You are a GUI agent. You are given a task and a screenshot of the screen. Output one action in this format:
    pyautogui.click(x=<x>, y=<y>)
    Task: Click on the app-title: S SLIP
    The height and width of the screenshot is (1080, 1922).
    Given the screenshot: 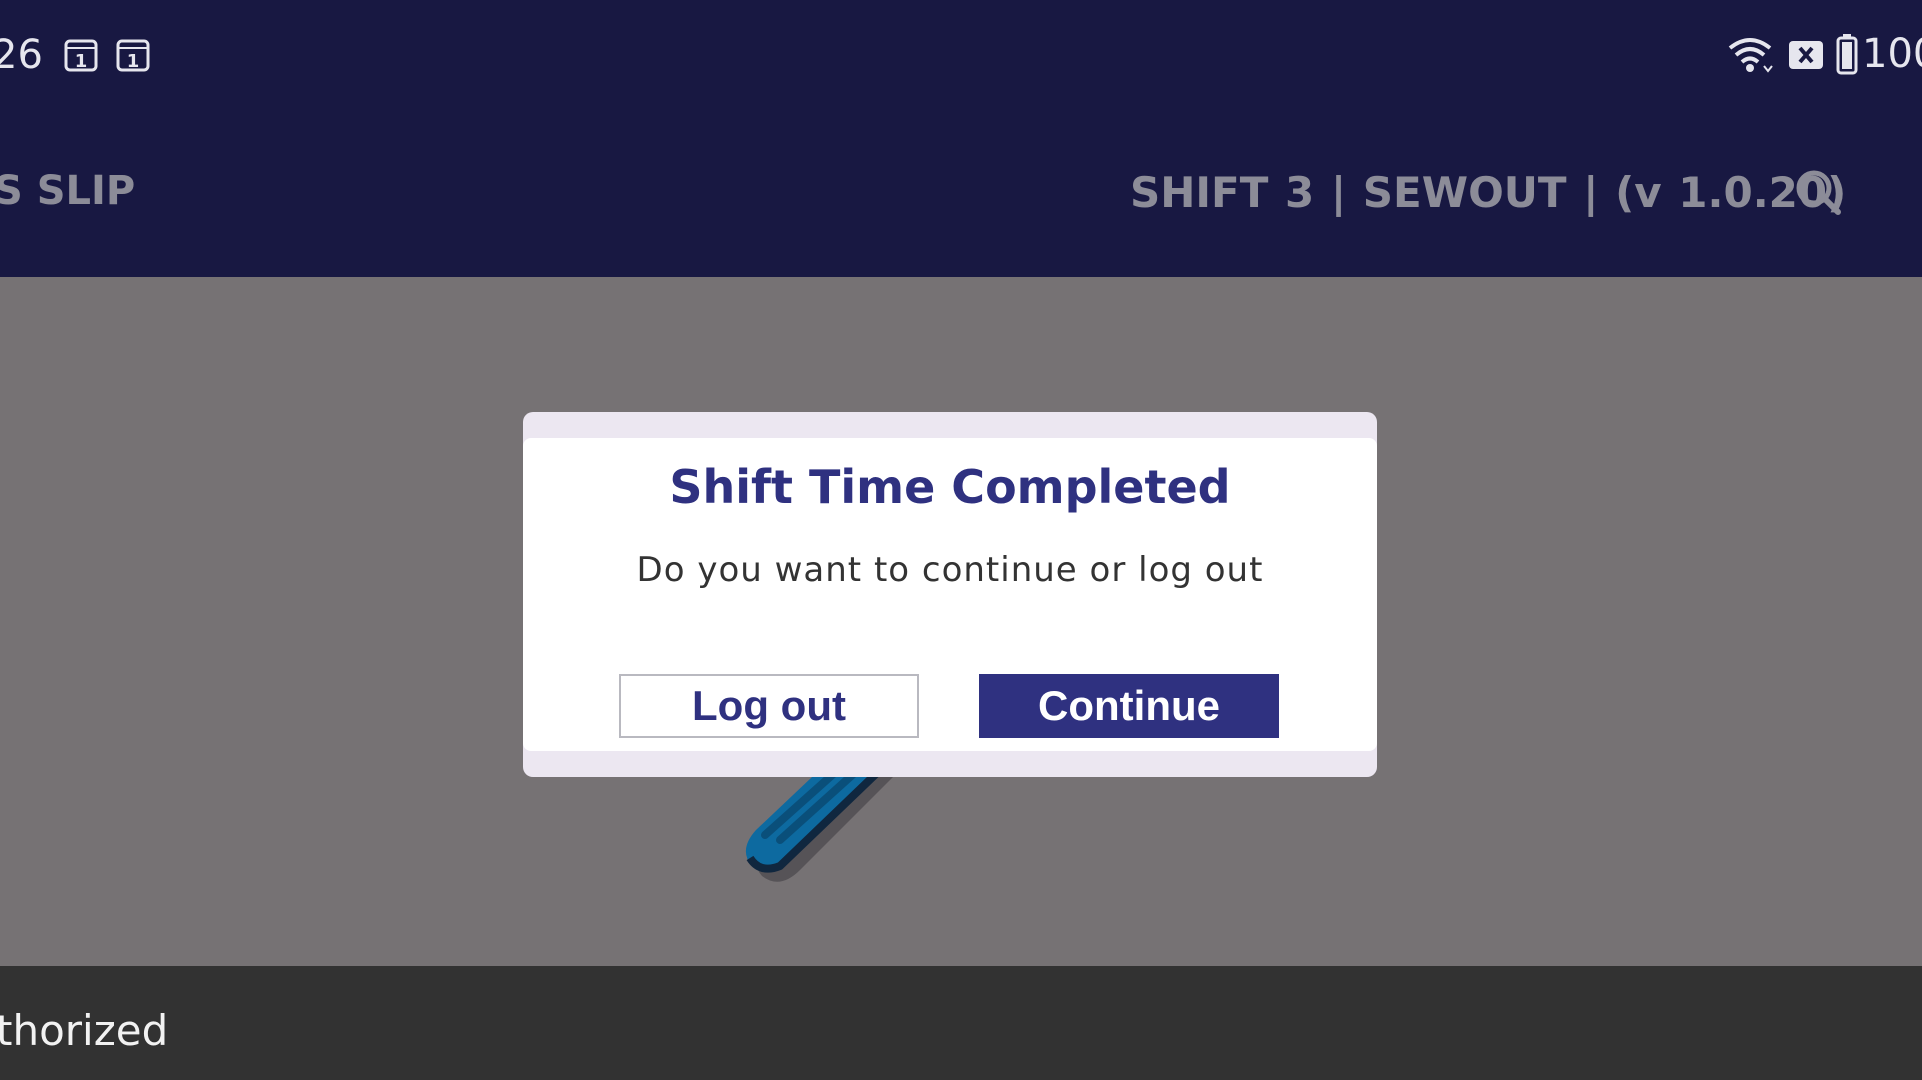 What is the action you would take?
    pyautogui.click(x=68, y=191)
    